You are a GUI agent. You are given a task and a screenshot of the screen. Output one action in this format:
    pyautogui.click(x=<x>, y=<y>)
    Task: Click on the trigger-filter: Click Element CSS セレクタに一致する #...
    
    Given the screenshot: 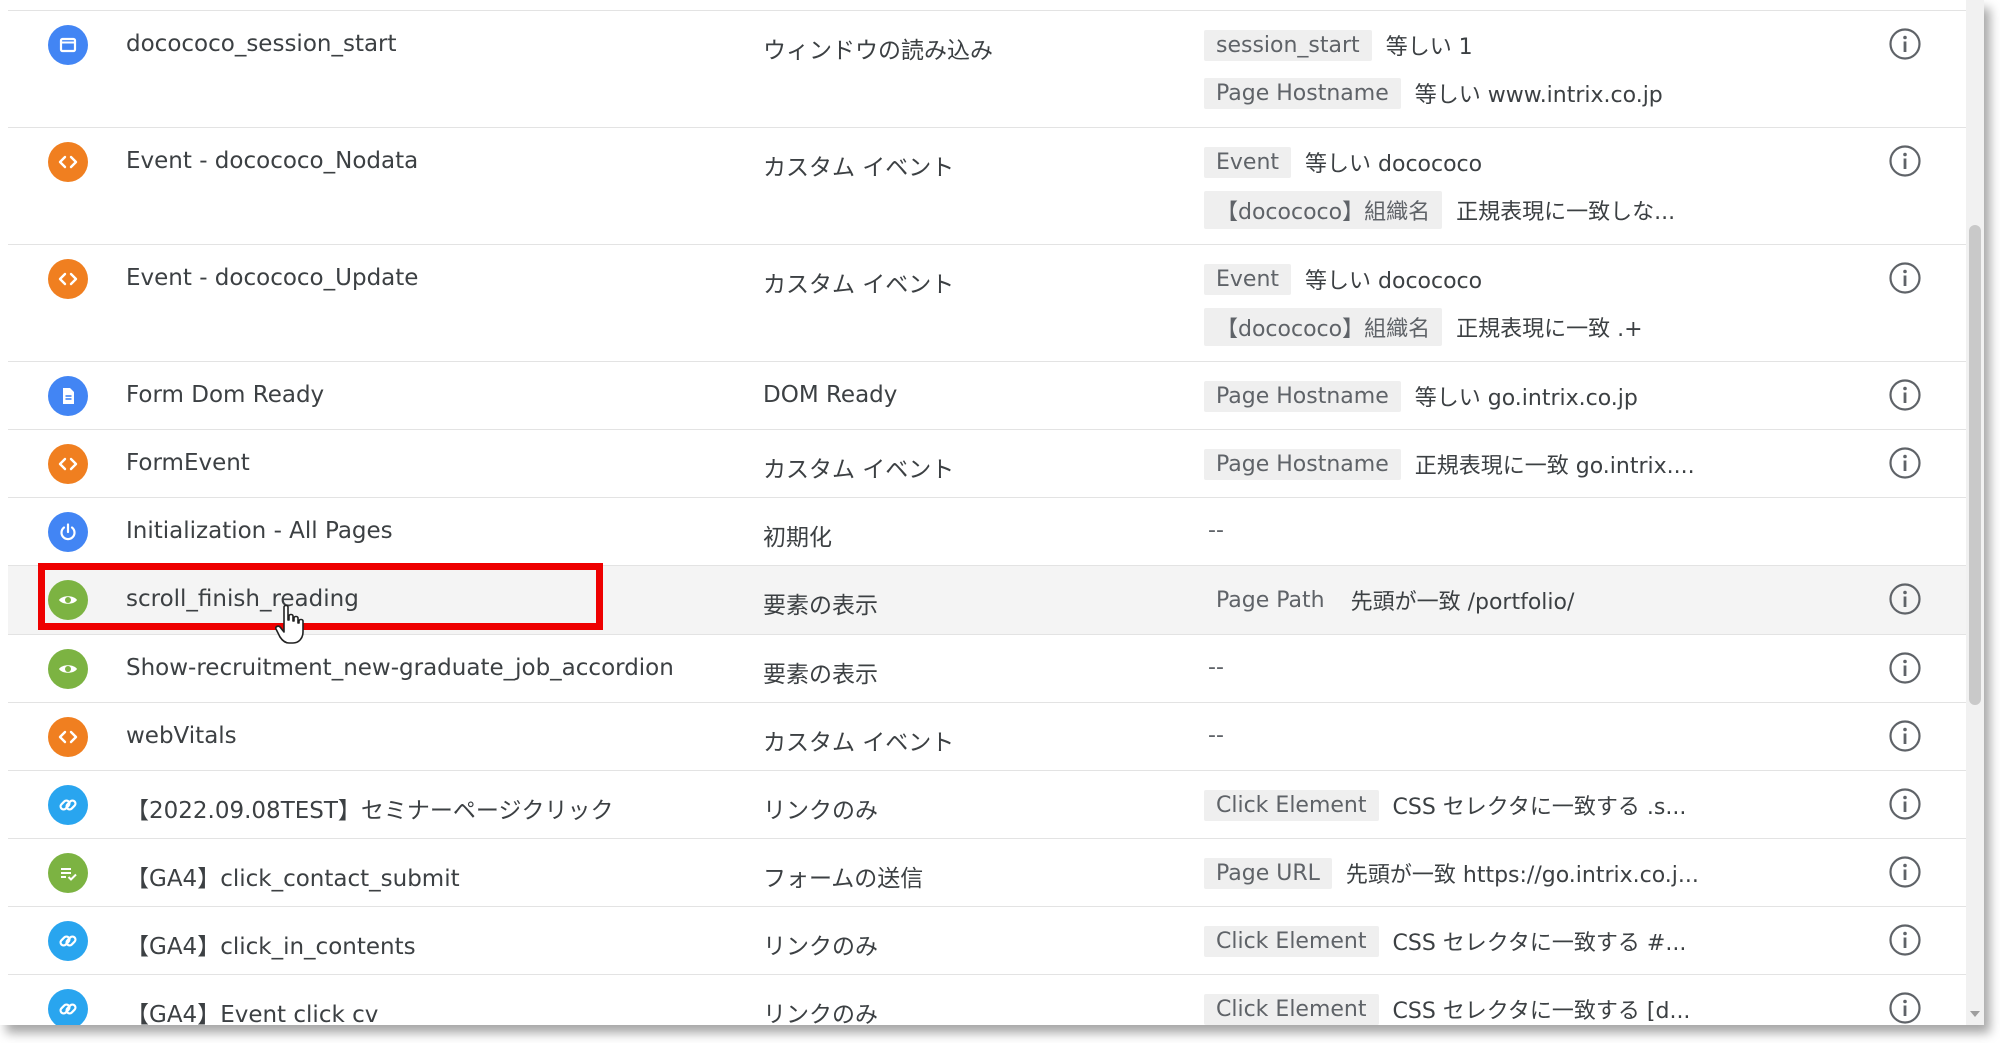 What is the action you would take?
    pyautogui.click(x=1445, y=941)
    